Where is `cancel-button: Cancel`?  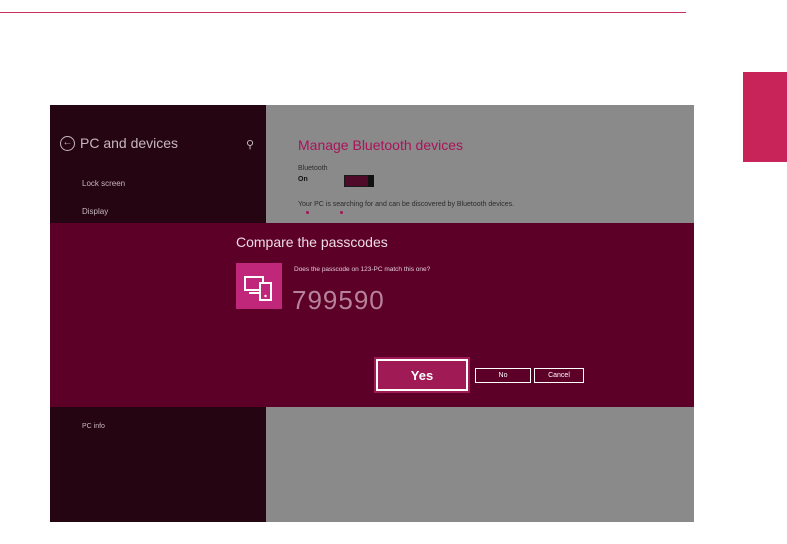 cancel-button: Cancel is located at coordinates (559, 375).